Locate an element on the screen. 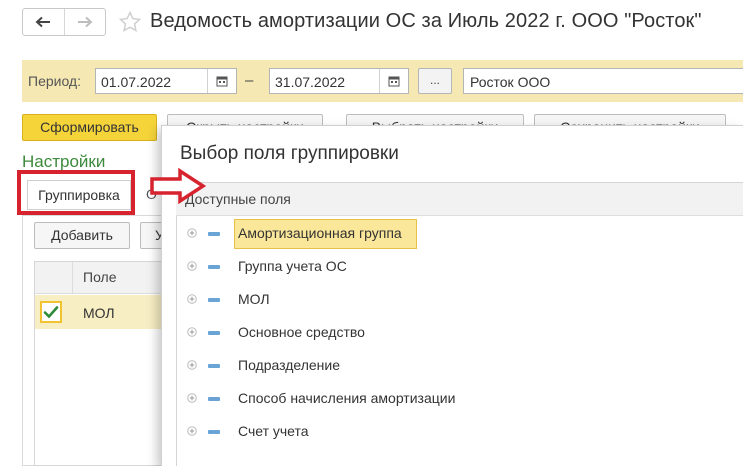  favorite-button is located at coordinates (130, 22).